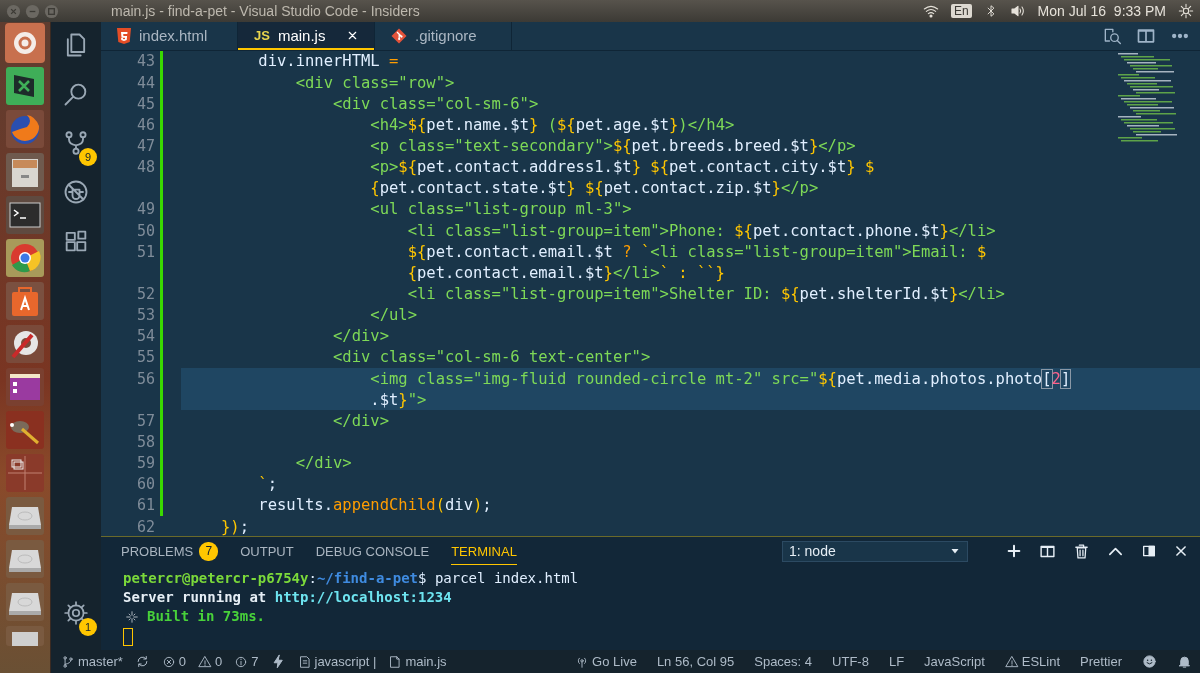 The height and width of the screenshot is (673, 1200). Describe the element at coordinates (328, 62) in the screenshot. I see `code-line: div.innerHTML =` at that location.